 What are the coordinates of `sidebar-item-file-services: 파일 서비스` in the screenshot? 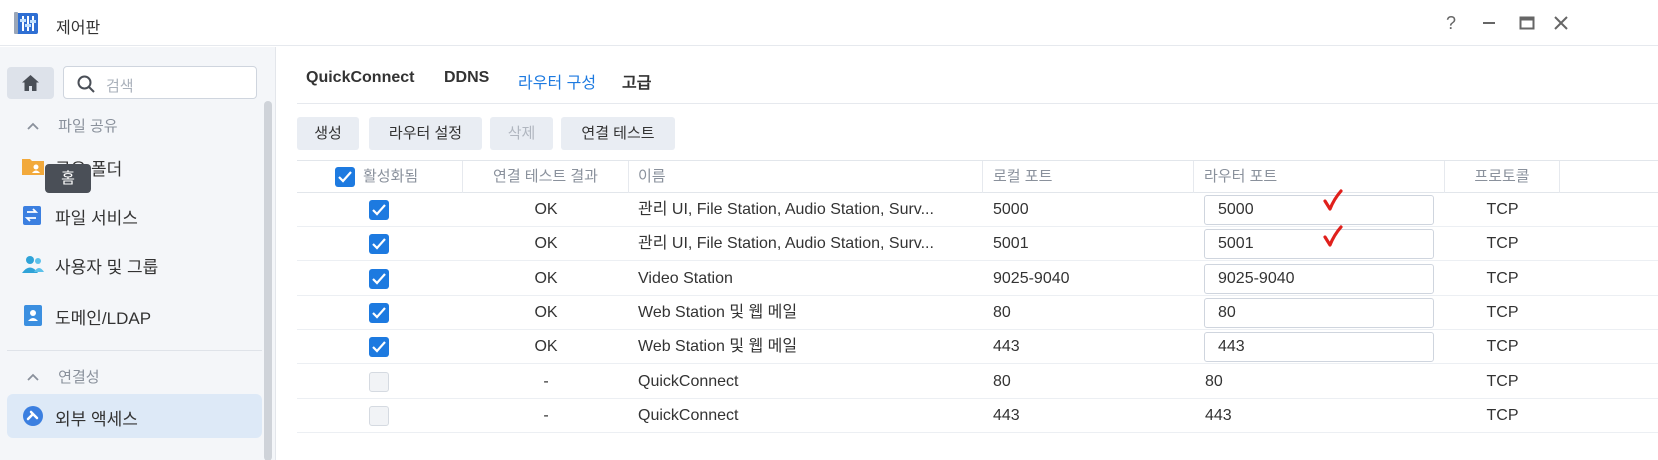 It's located at (134, 215).